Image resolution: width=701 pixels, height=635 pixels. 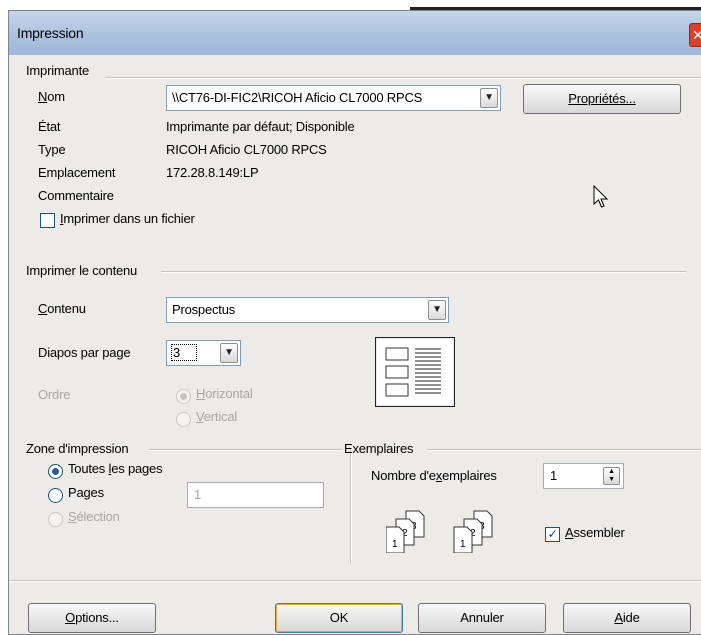 What do you see at coordinates (246, 149) in the screenshot?
I see `type-value: RICOH Aficio CL7000 RPCS` at bounding box center [246, 149].